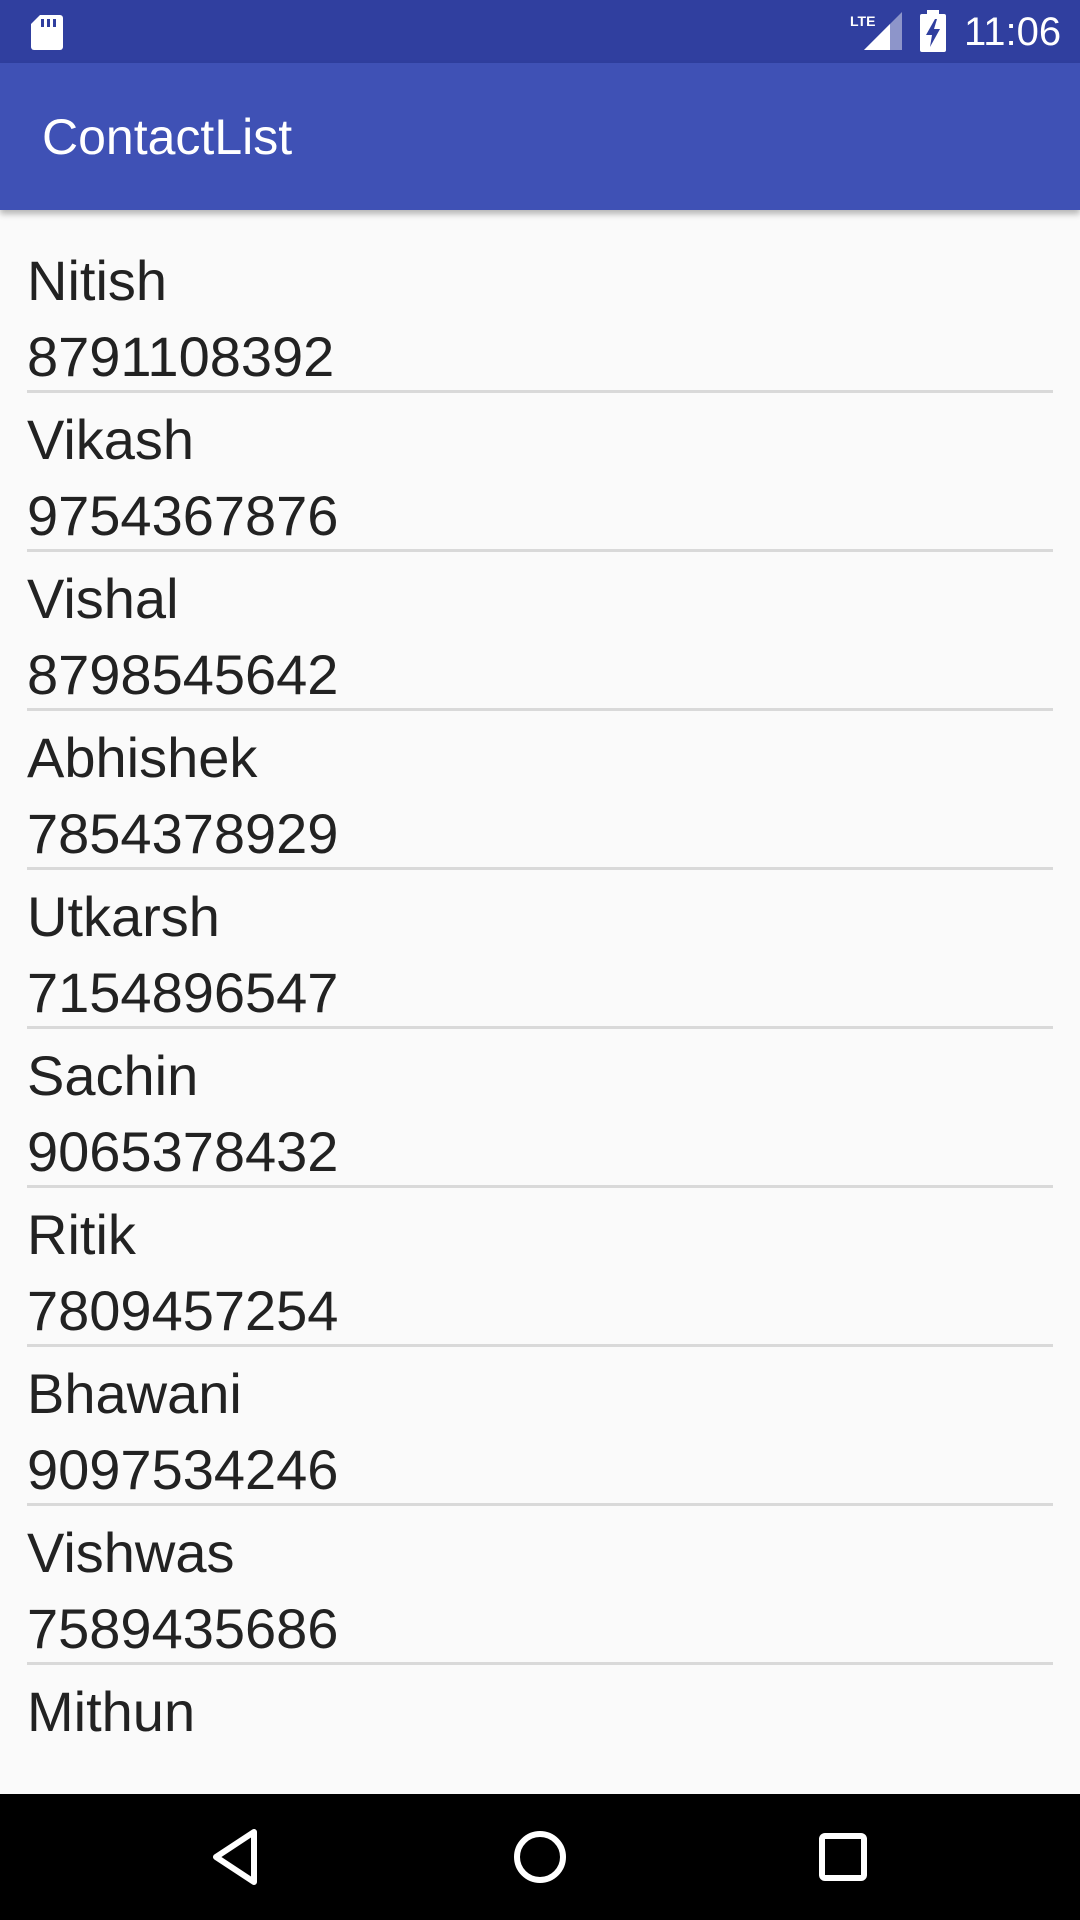 This screenshot has width=1080, height=1920. I want to click on contact-name: Vikash, so click(111, 439).